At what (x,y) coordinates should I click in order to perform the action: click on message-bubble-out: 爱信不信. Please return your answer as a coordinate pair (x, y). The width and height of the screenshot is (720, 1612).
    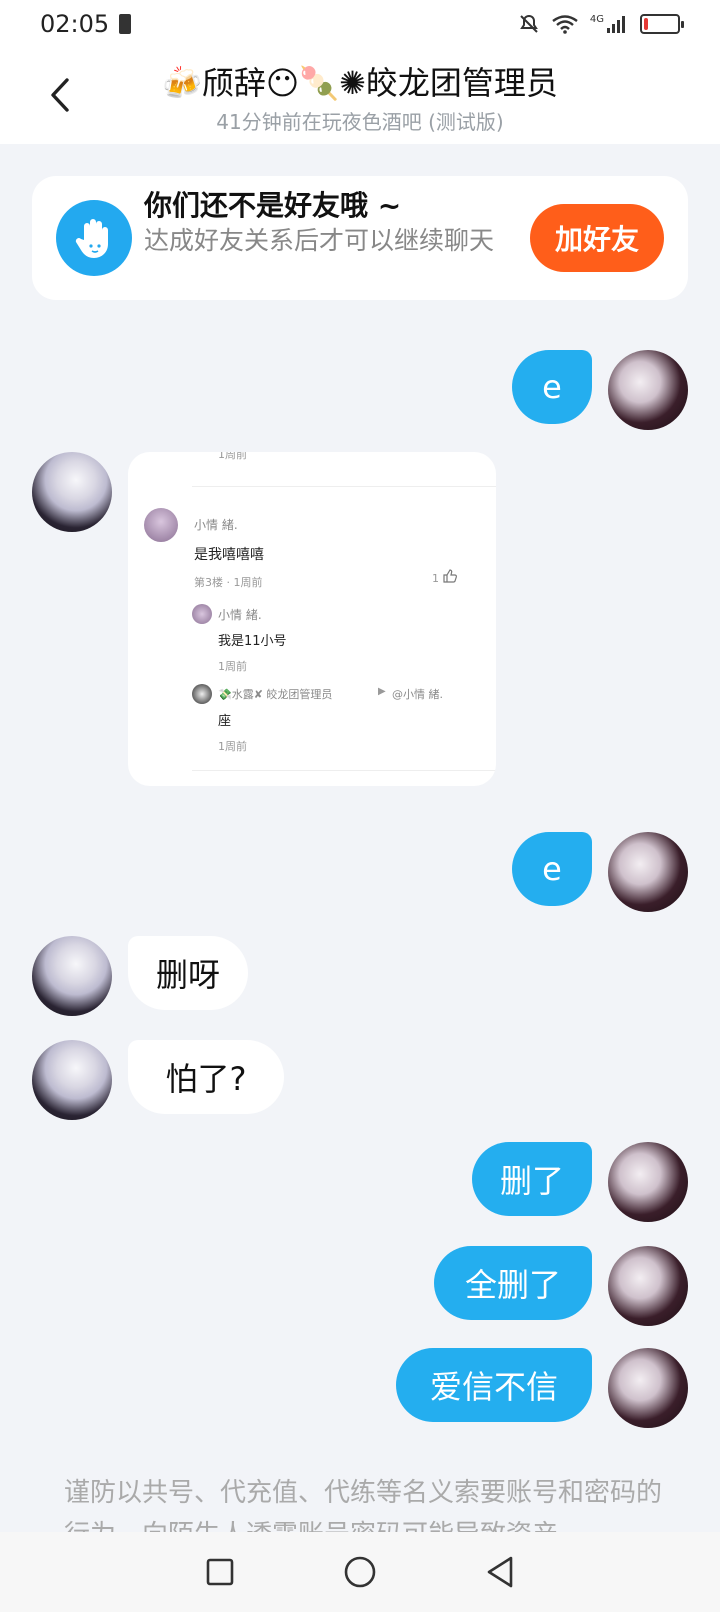
    Looking at the image, I should click on (494, 1385).